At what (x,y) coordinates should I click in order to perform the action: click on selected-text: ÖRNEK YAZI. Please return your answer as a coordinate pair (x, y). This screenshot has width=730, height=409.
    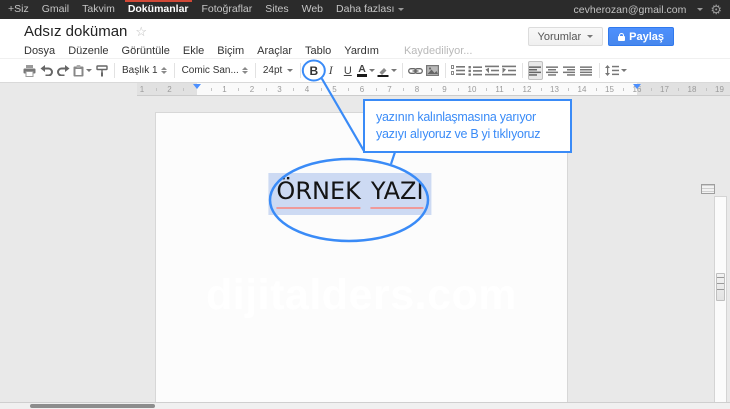
    Looking at the image, I should click on (350, 194).